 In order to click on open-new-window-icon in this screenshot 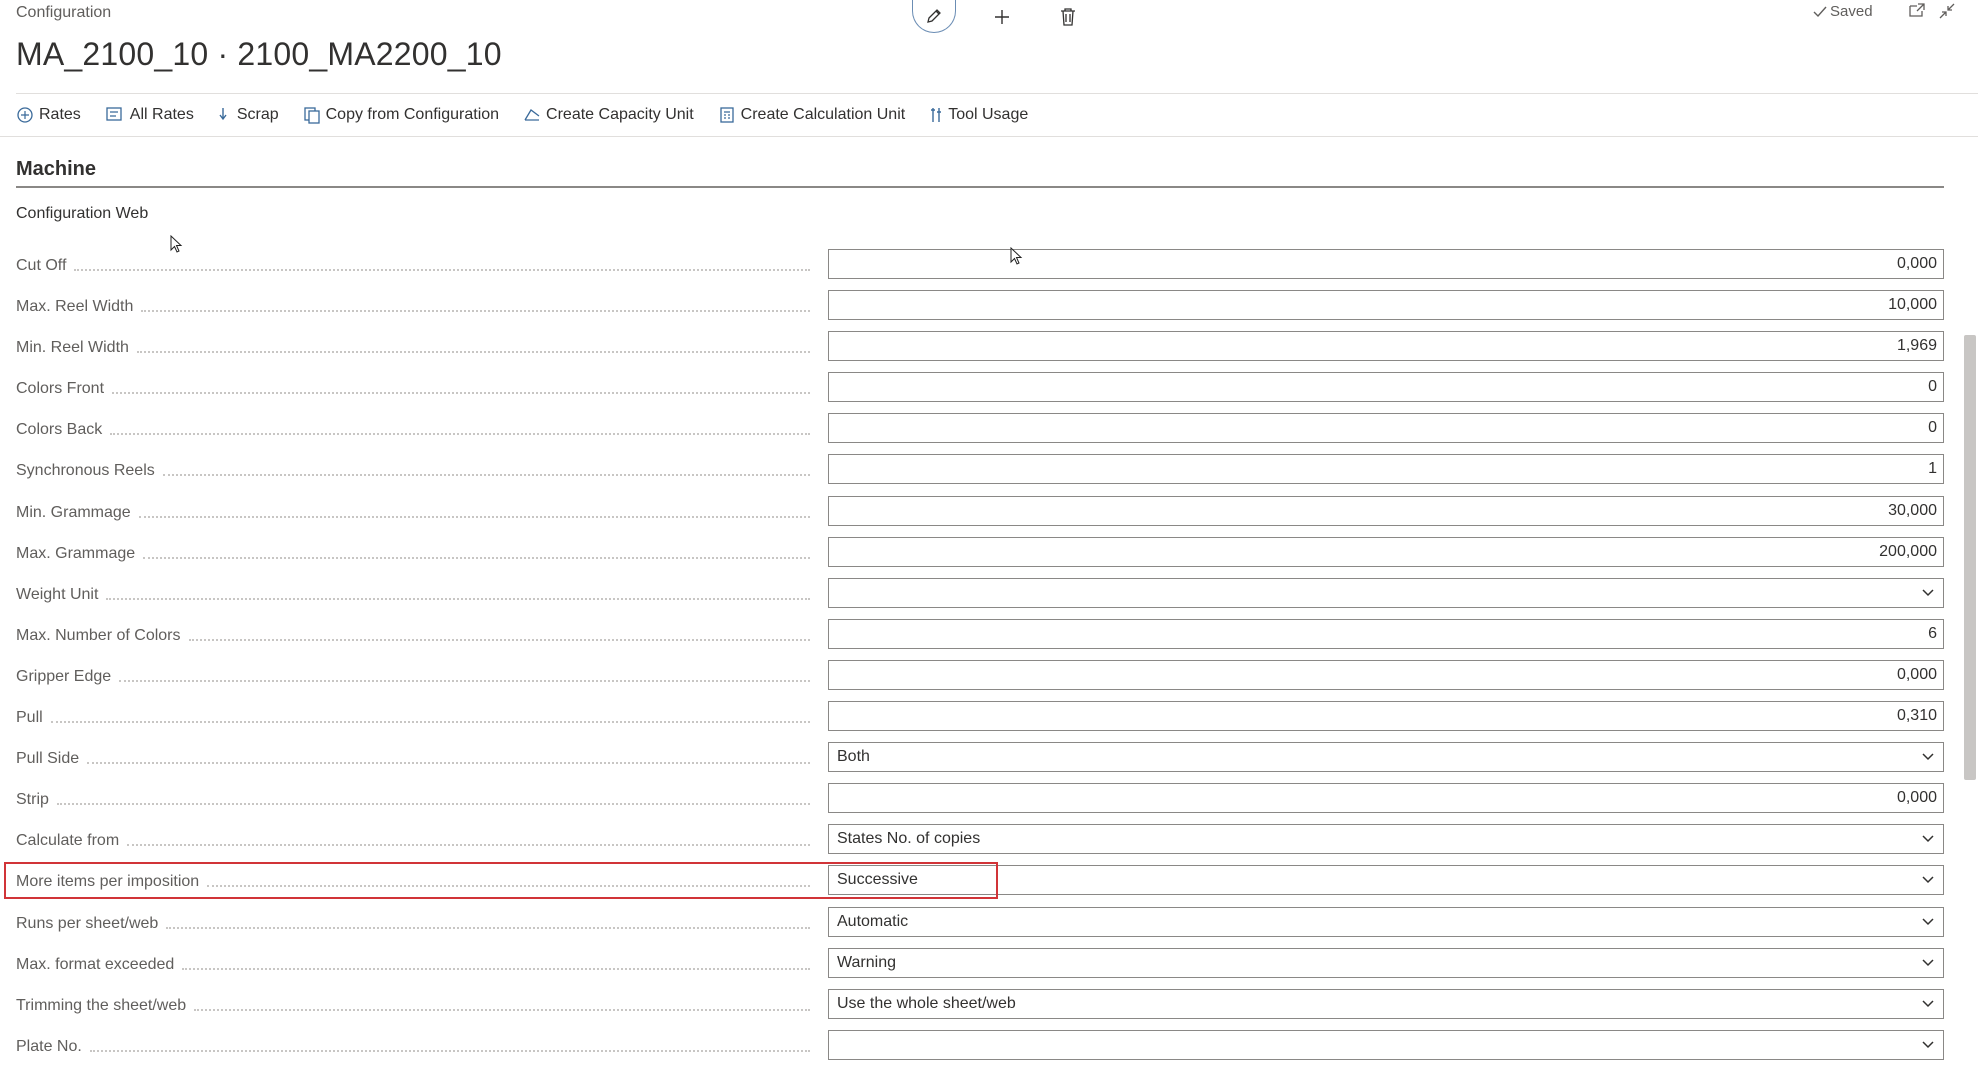, I will do `click(1917, 10)`.